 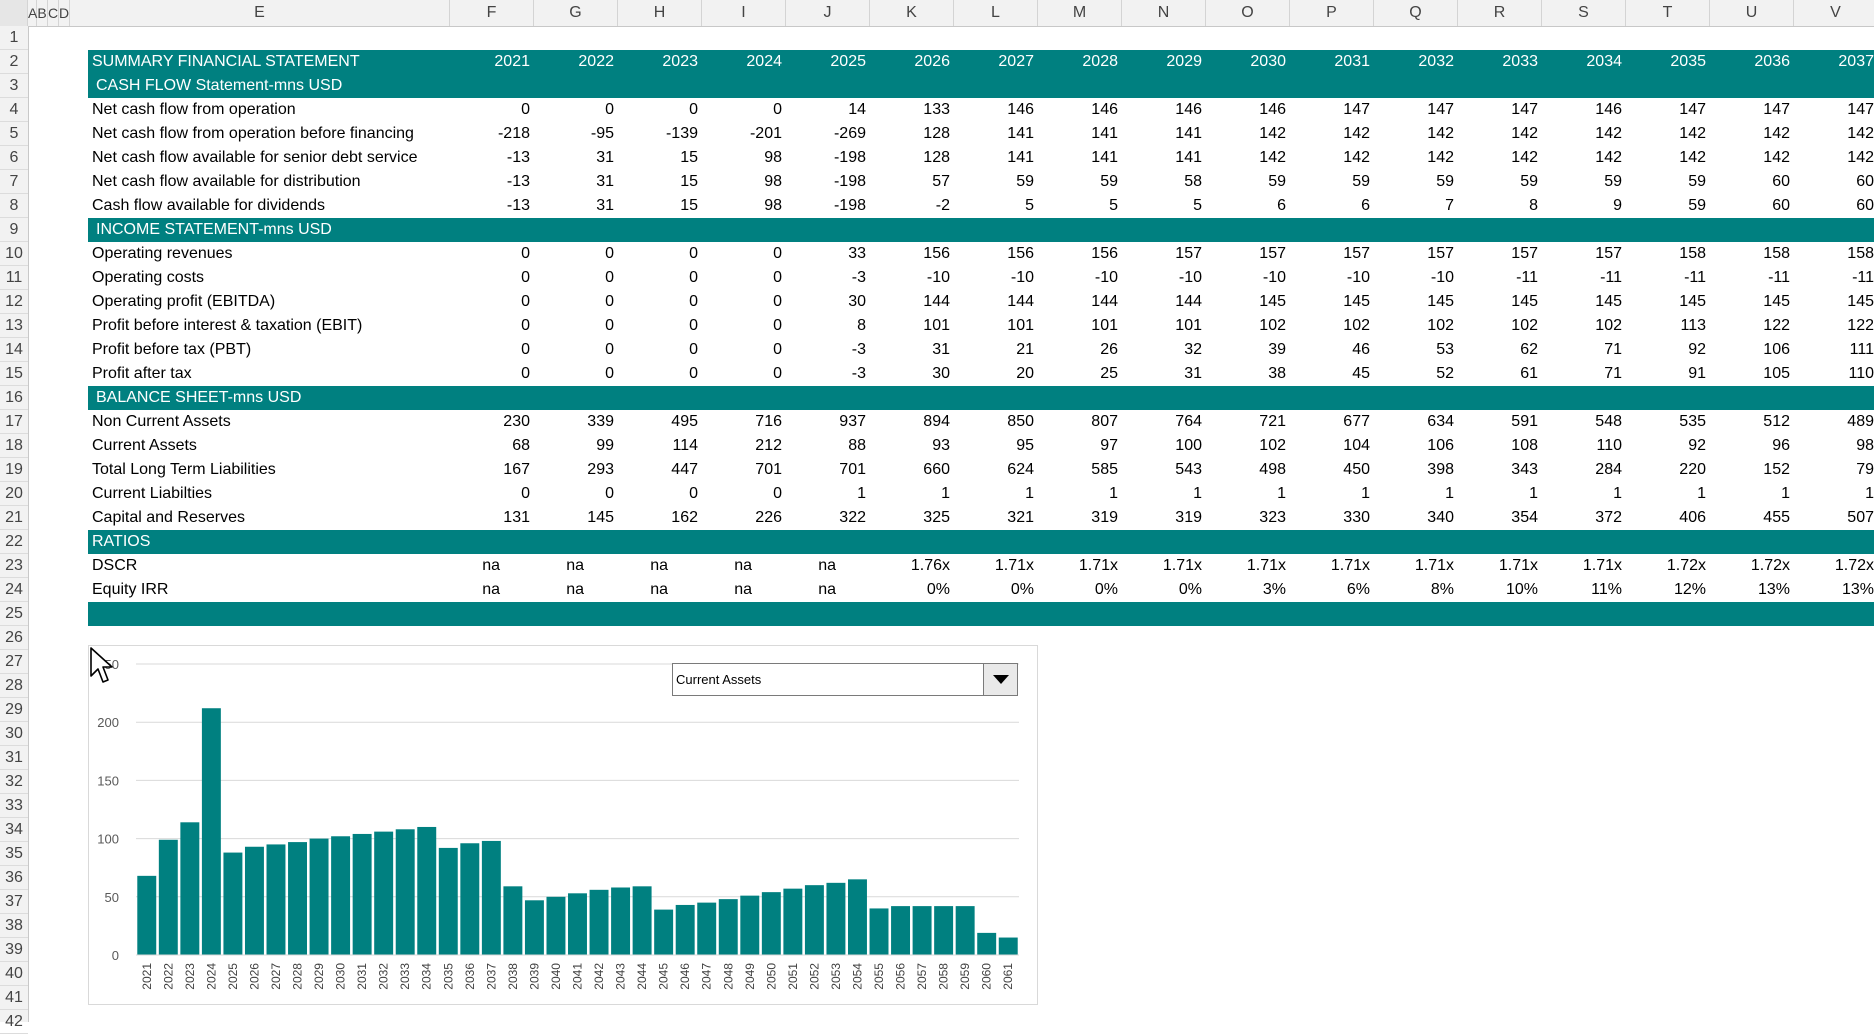 What do you see at coordinates (910, 182) in the screenshot?
I see `table-cell: 57` at bounding box center [910, 182].